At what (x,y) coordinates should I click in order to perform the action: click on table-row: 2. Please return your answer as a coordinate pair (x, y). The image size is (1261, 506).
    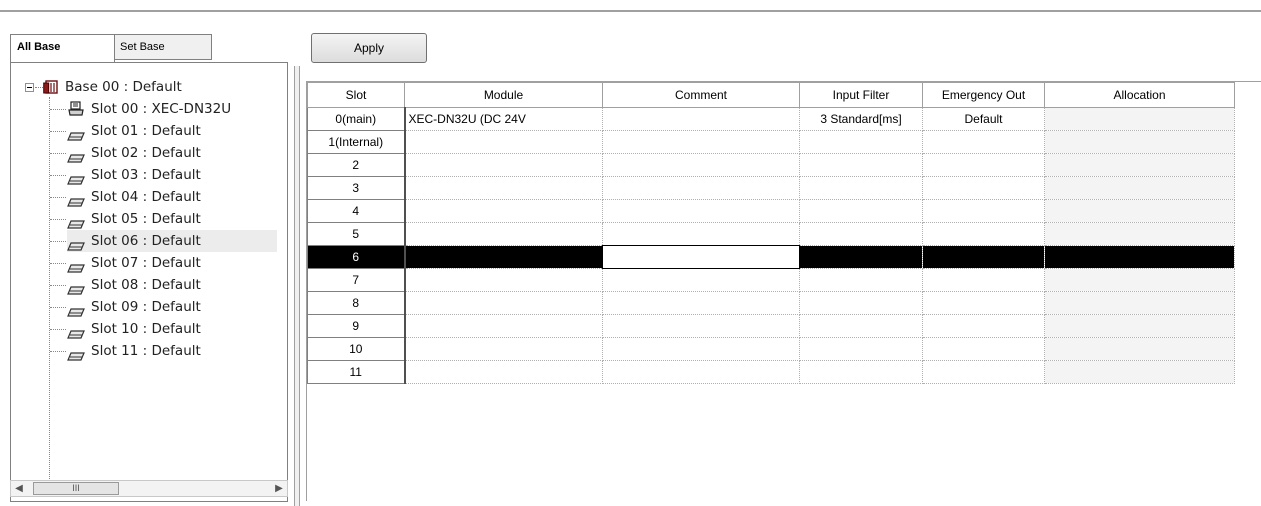
    Looking at the image, I should click on (771, 165).